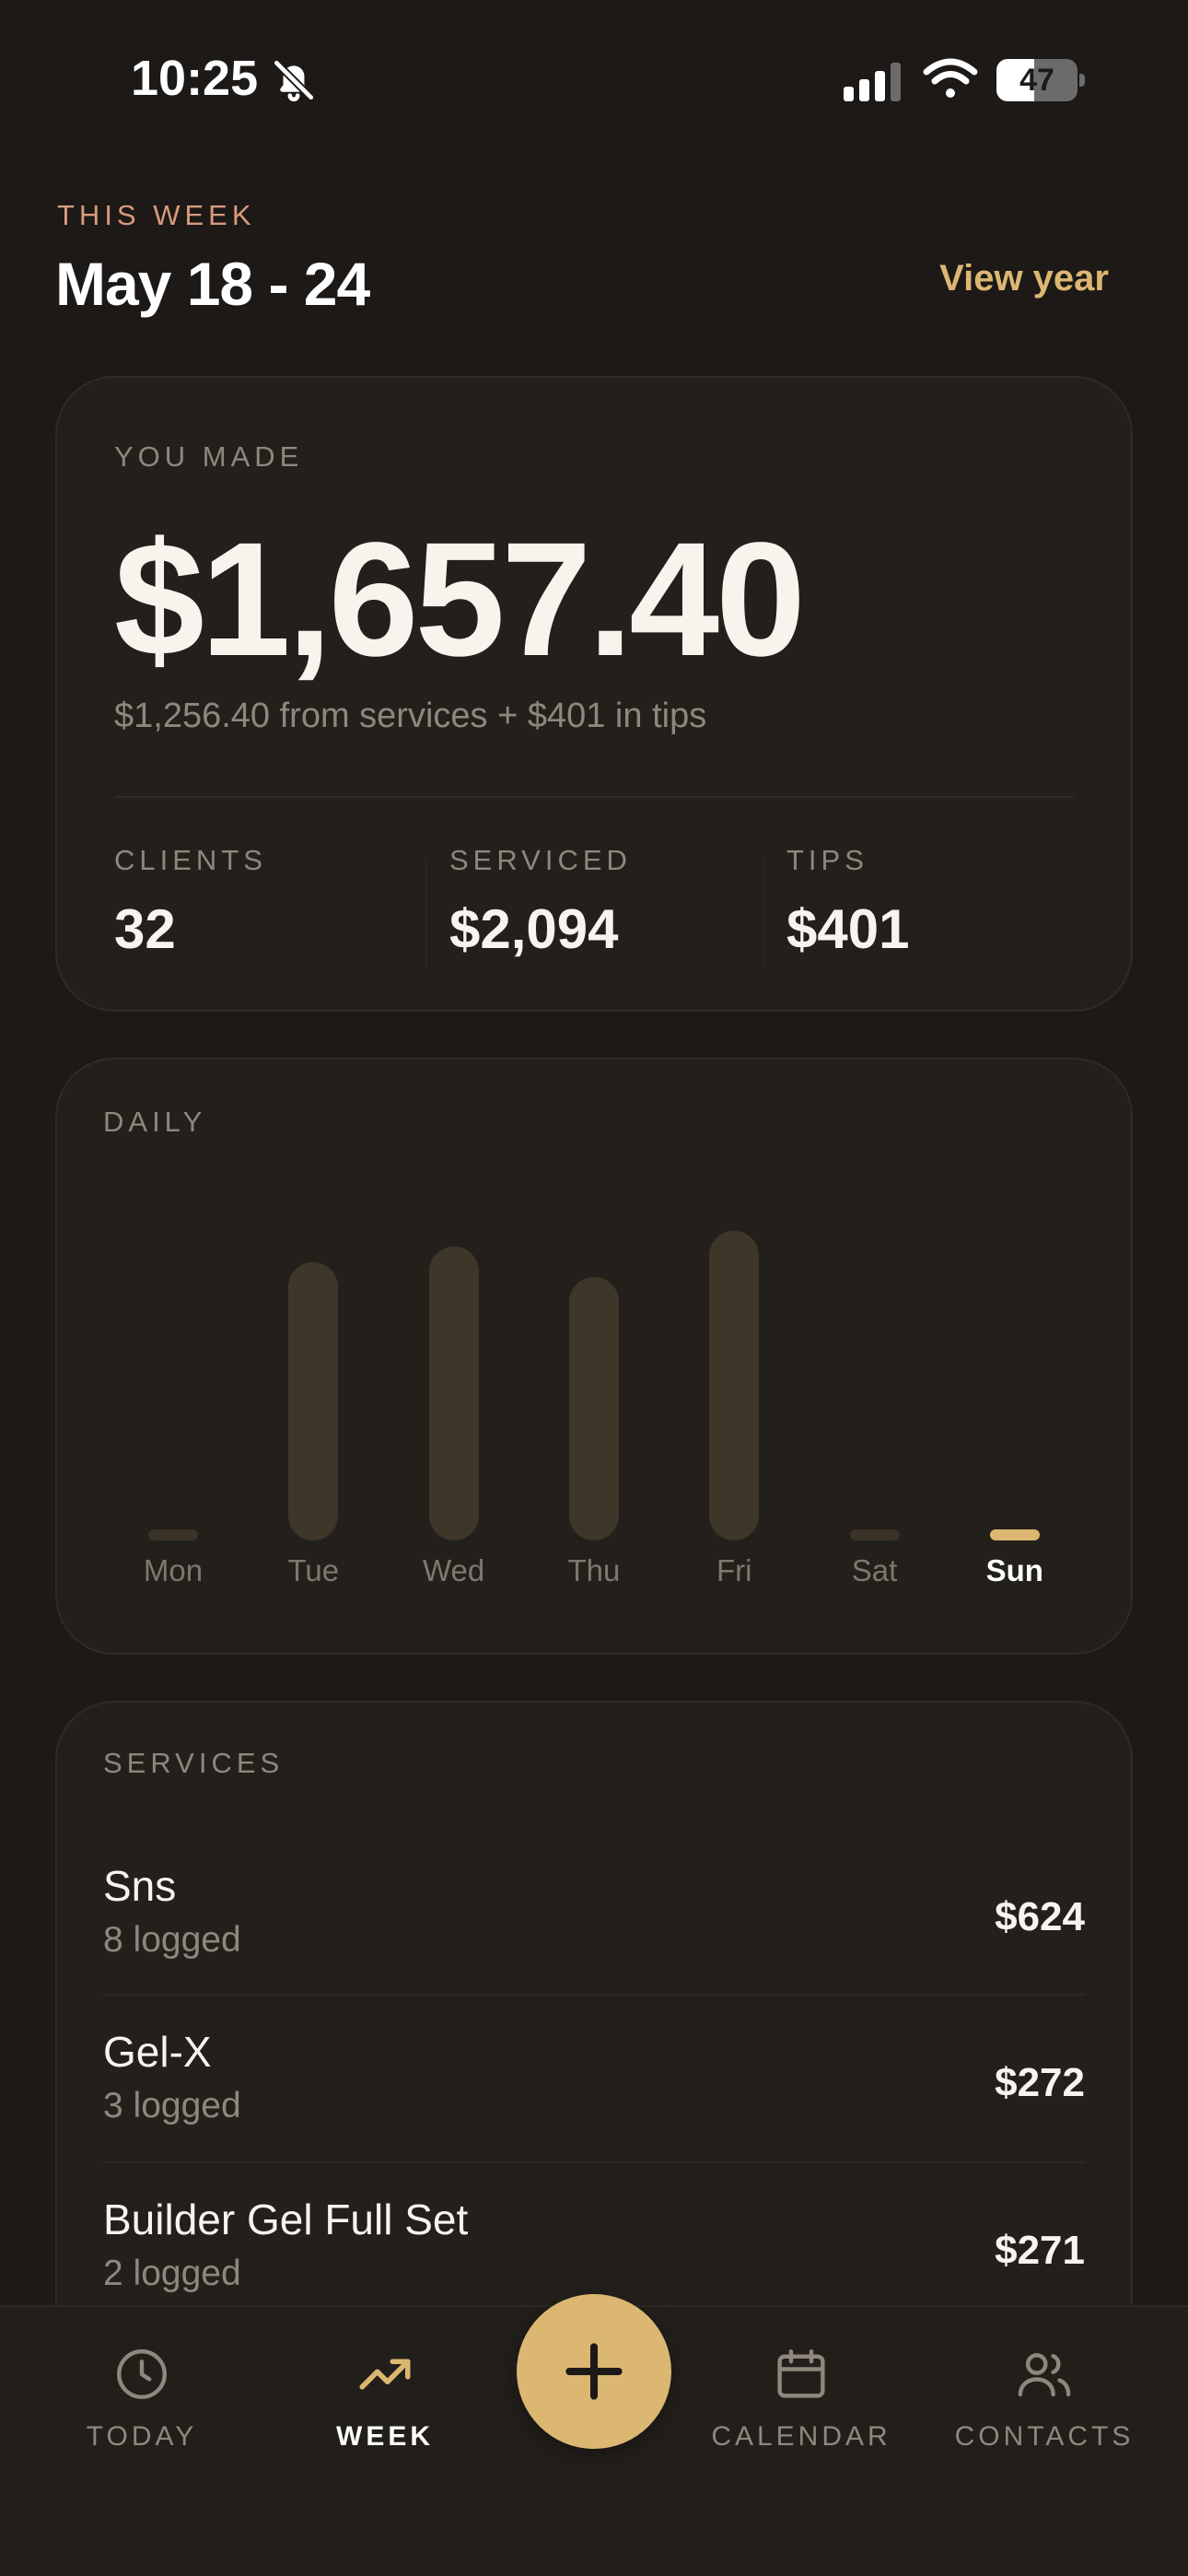 The height and width of the screenshot is (2576, 1188). What do you see at coordinates (848, 929) in the screenshot?
I see `stat-value: $401` at bounding box center [848, 929].